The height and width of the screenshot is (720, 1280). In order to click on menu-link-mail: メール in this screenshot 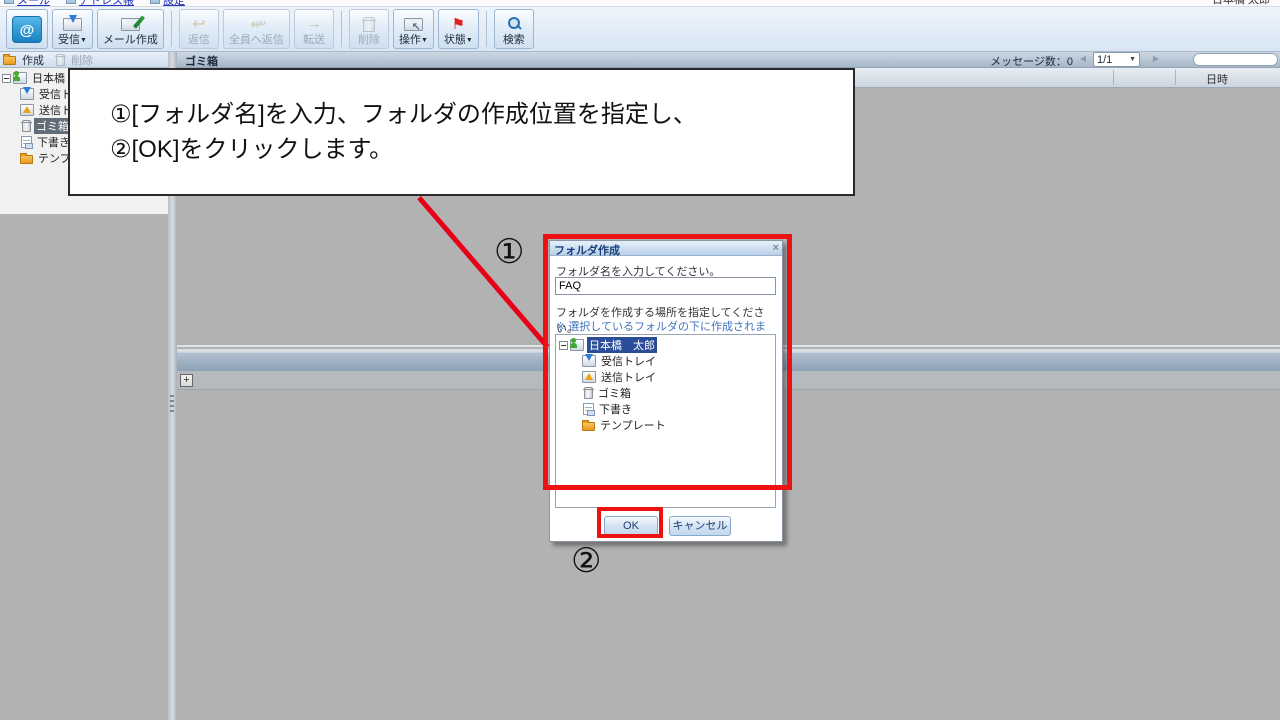, I will do `click(27, 3)`.